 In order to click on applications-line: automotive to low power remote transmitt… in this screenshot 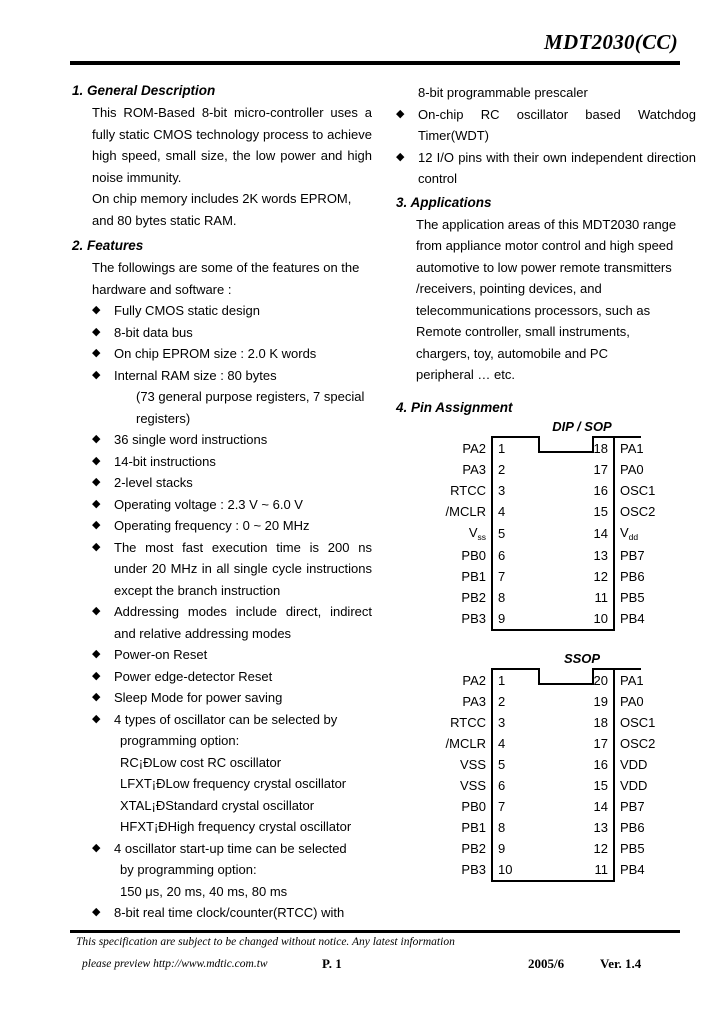, I will do `click(544, 267)`.